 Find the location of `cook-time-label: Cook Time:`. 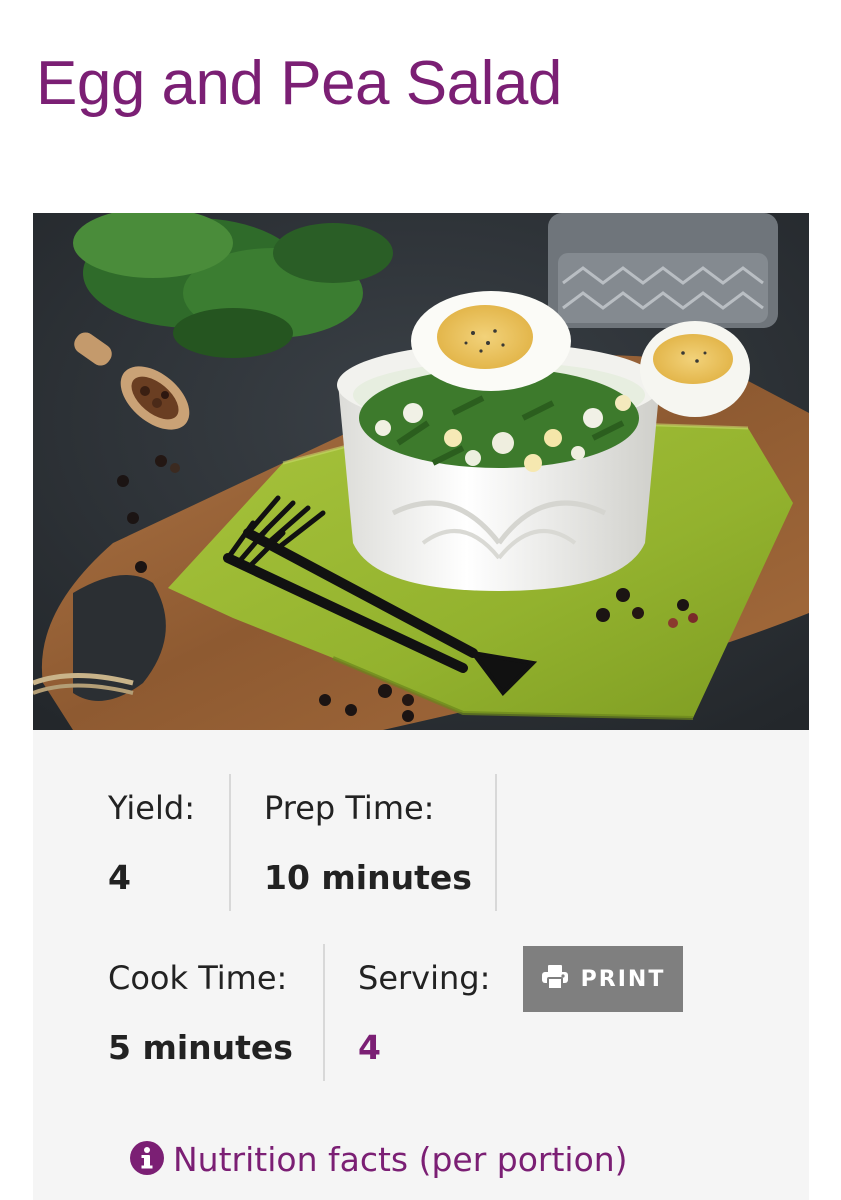

cook-time-label: Cook Time: is located at coordinates (198, 978).